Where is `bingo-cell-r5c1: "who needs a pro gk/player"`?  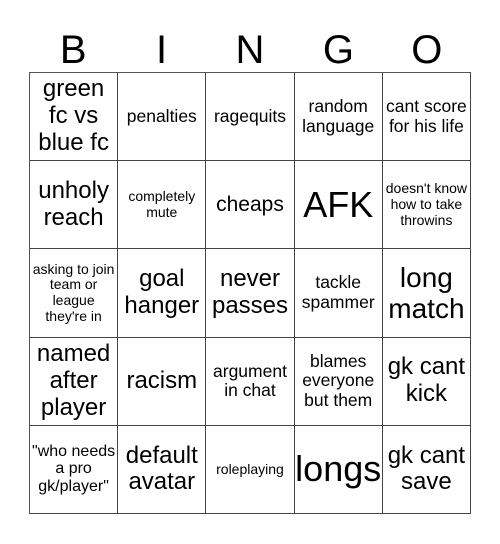 bingo-cell-r5c1: "who needs a pro gk/player" is located at coordinates (74, 469).